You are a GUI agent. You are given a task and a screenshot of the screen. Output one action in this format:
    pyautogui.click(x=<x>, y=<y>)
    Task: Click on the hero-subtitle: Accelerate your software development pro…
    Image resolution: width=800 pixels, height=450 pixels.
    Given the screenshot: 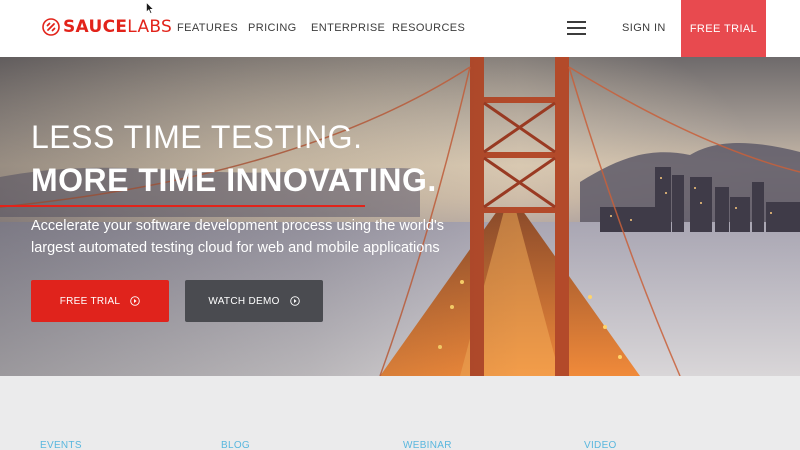 What is the action you would take?
    pyautogui.click(x=238, y=237)
    